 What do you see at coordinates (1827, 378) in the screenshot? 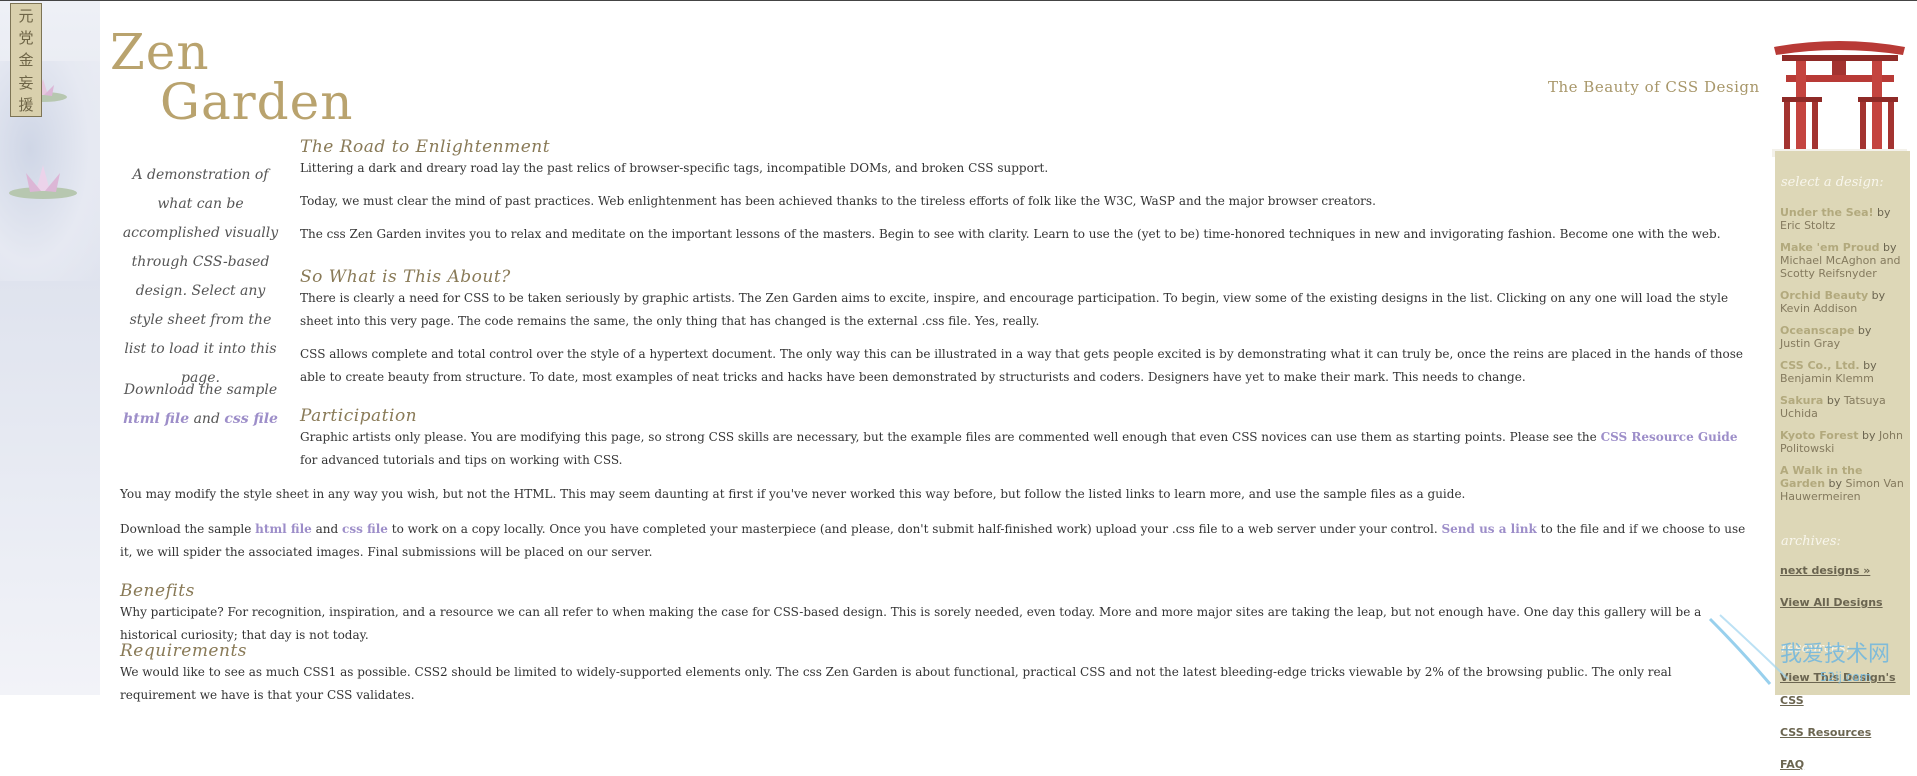
I see `design-author: Benjamin Klemm` at bounding box center [1827, 378].